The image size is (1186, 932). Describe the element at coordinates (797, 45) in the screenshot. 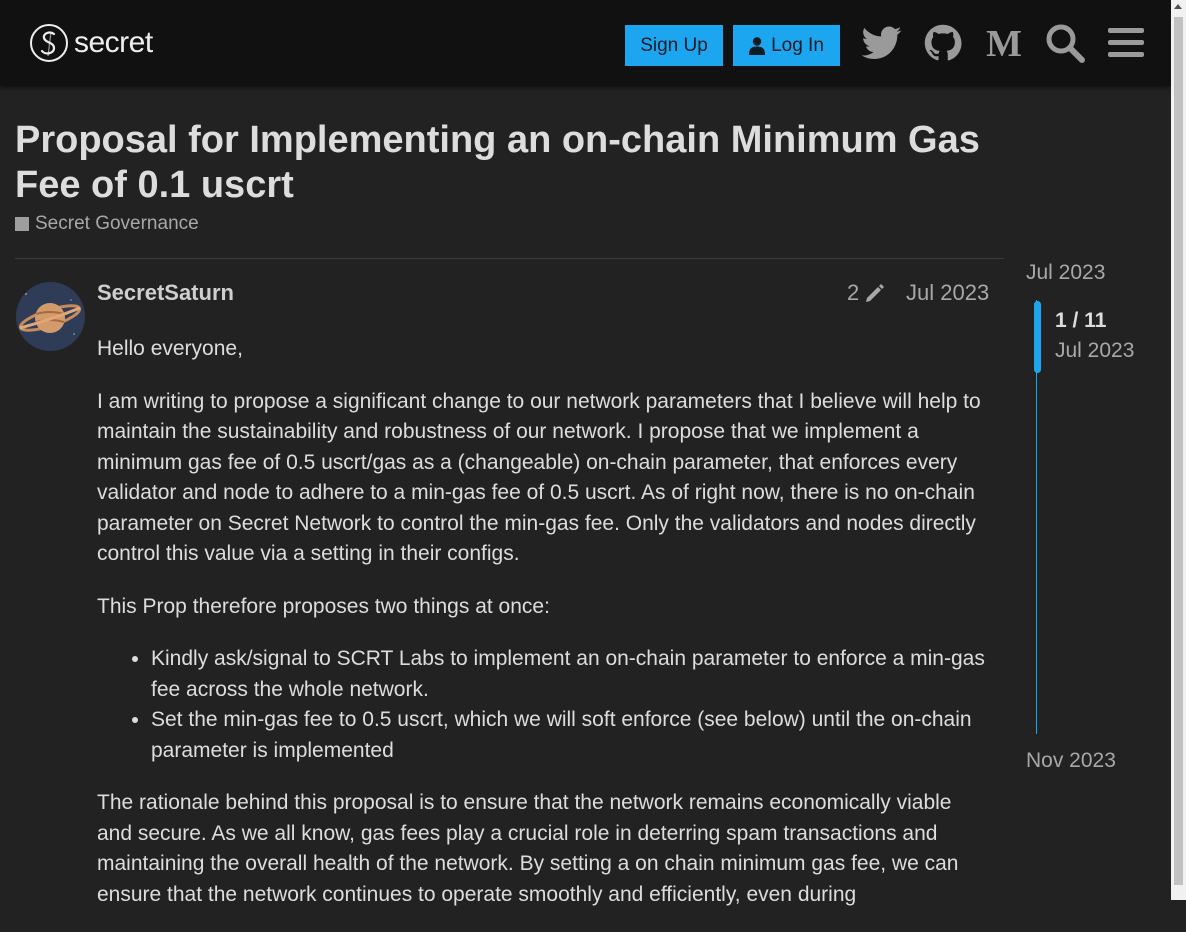

I see `log-in-label: Log In` at that location.